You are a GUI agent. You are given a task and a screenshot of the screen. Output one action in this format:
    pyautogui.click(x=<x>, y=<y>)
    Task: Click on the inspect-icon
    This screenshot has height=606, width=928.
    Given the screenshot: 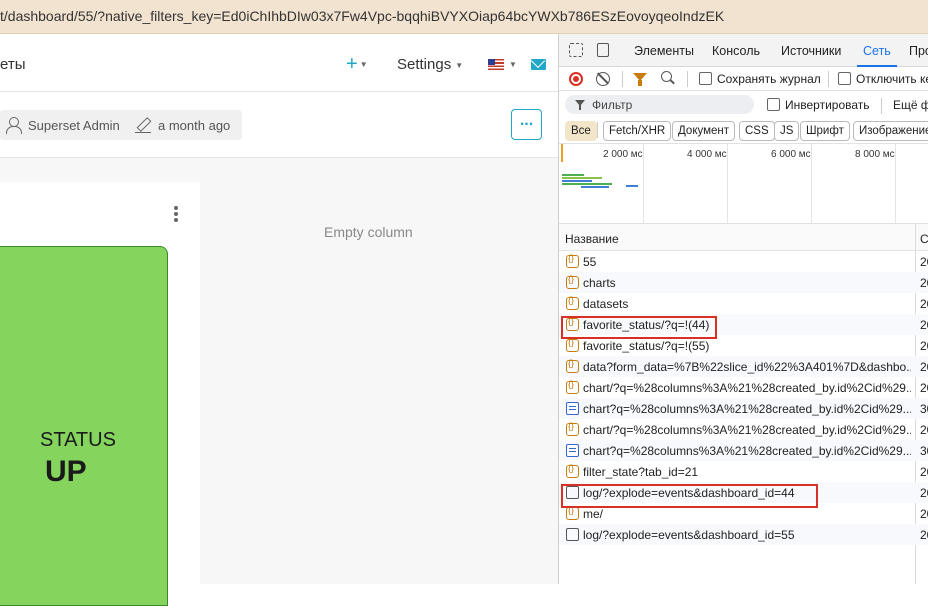 What is the action you would take?
    pyautogui.click(x=576, y=50)
    